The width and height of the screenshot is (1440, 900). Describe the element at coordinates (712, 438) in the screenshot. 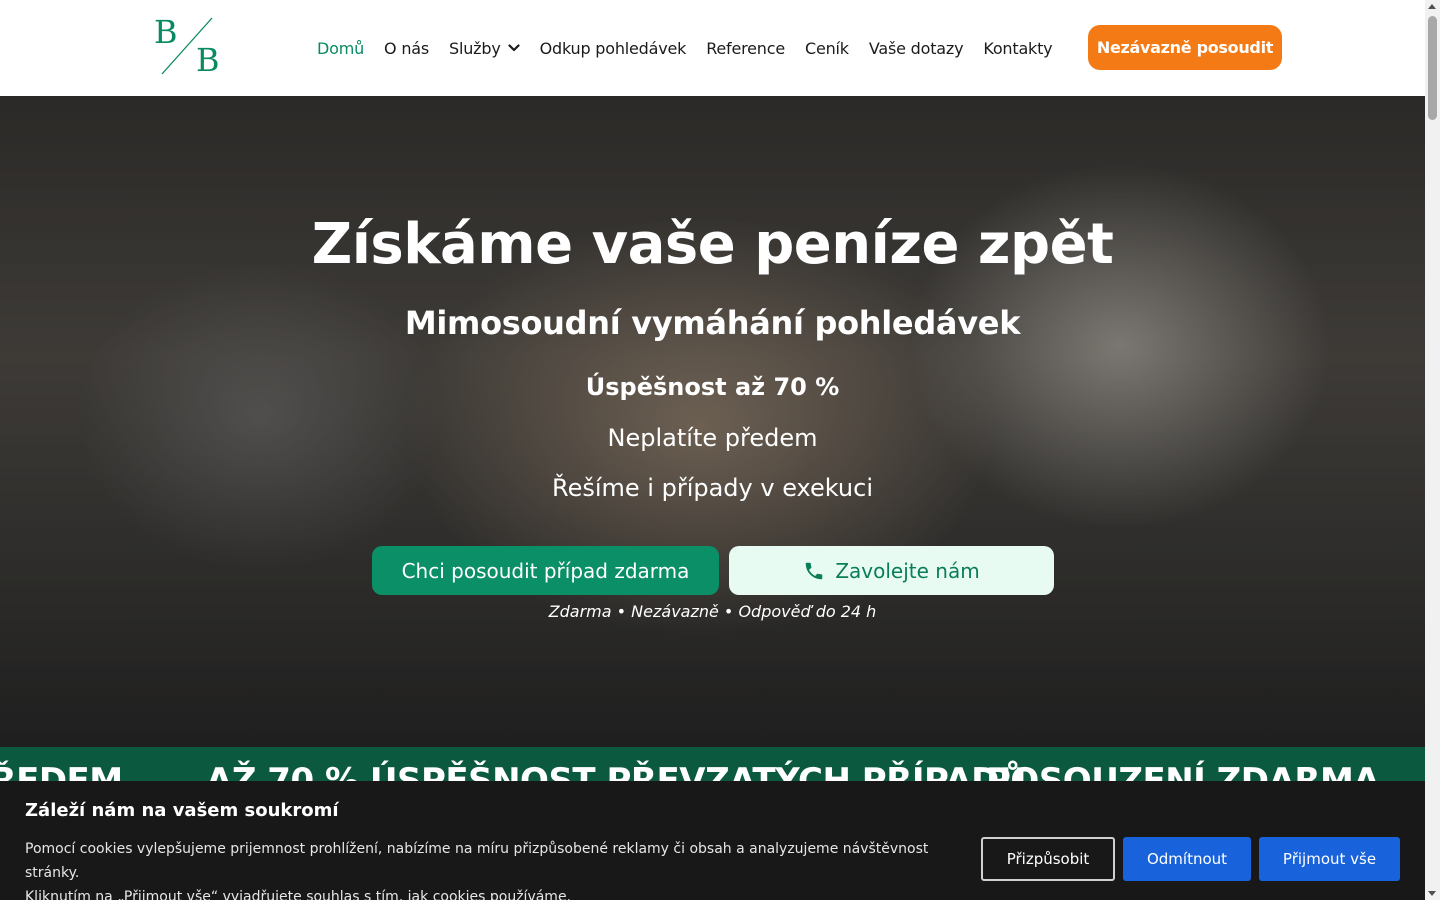

I see `hero-point-no-upfront: Neplatíte předem` at that location.